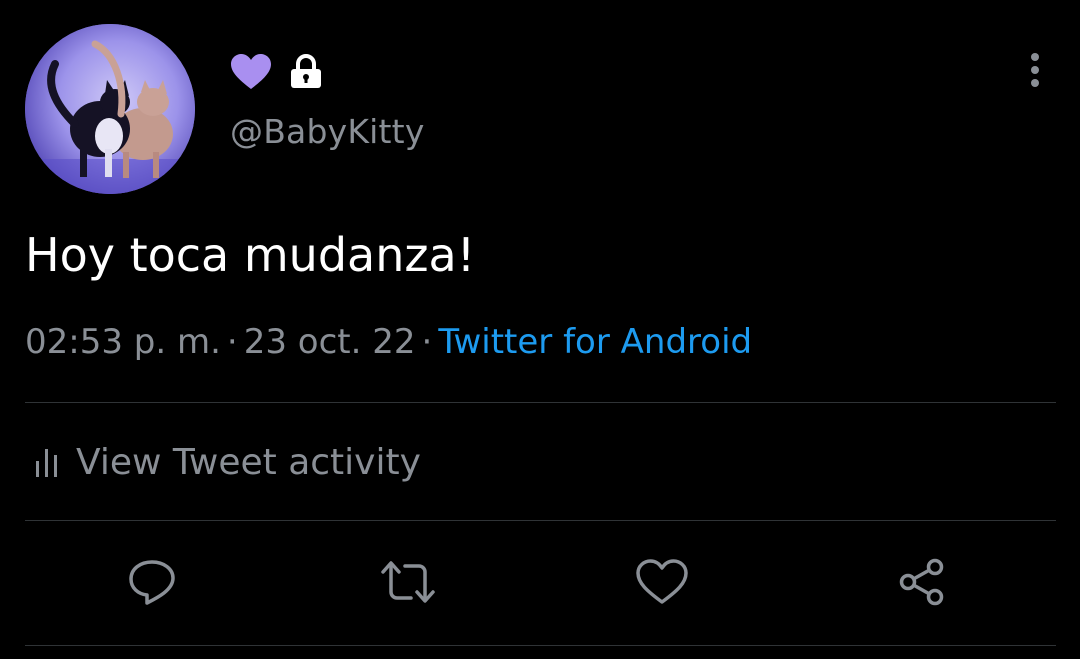 This screenshot has height=659, width=1080. What do you see at coordinates (595, 342) in the screenshot?
I see `tweet-source-link: Twitter for Android` at bounding box center [595, 342].